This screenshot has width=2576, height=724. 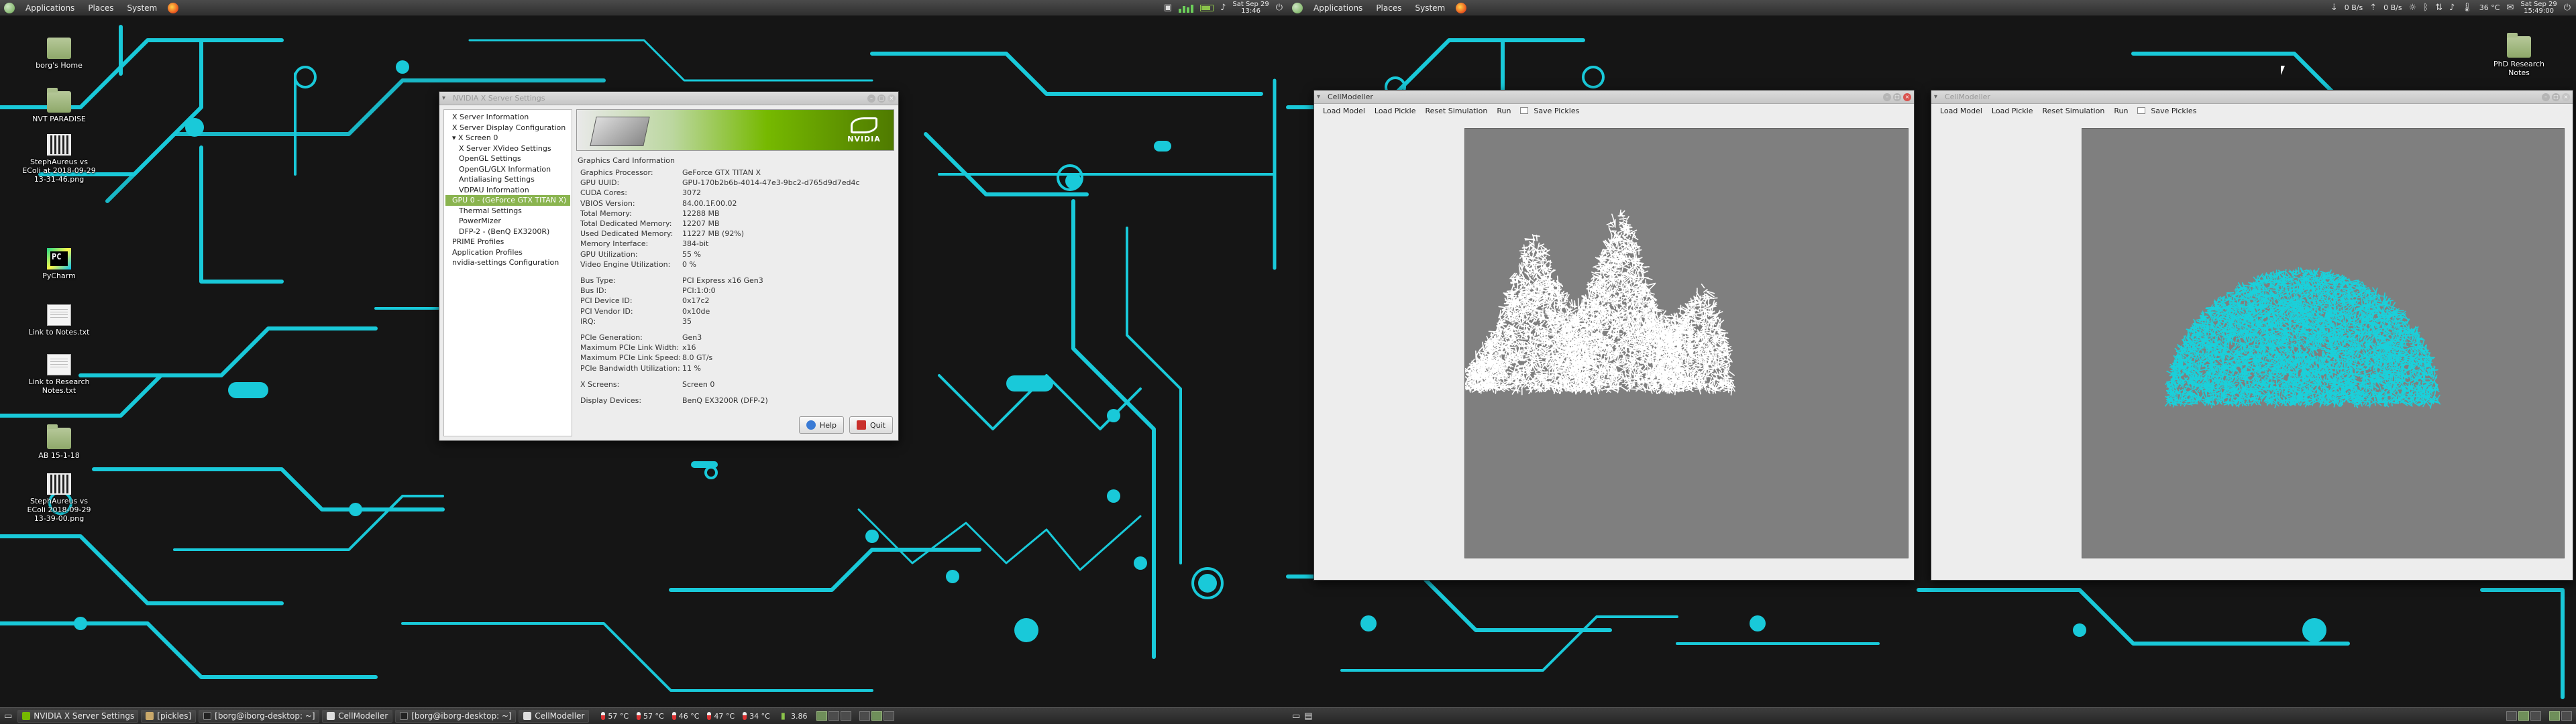 What do you see at coordinates (615, 717) in the screenshot?
I see `temperature-sensor: 57 °C` at bounding box center [615, 717].